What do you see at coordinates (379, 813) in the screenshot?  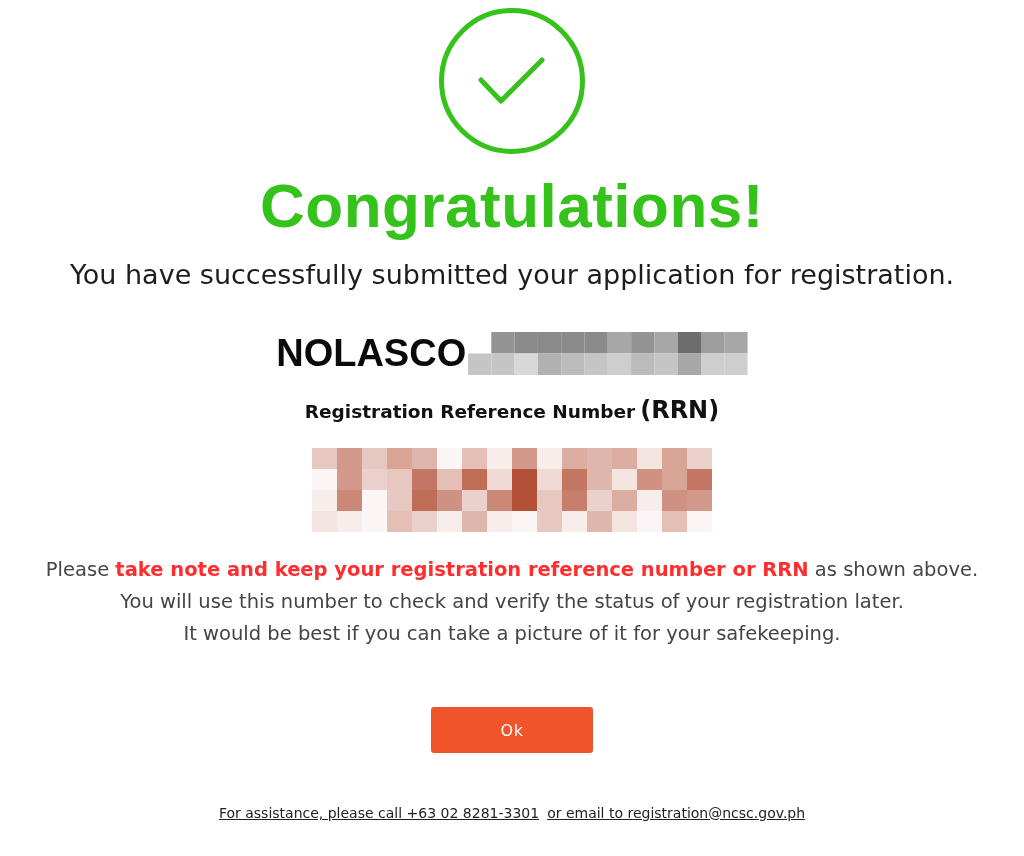 I see `assistance-link: For assistance, please call +63 02 8281-3301` at bounding box center [379, 813].